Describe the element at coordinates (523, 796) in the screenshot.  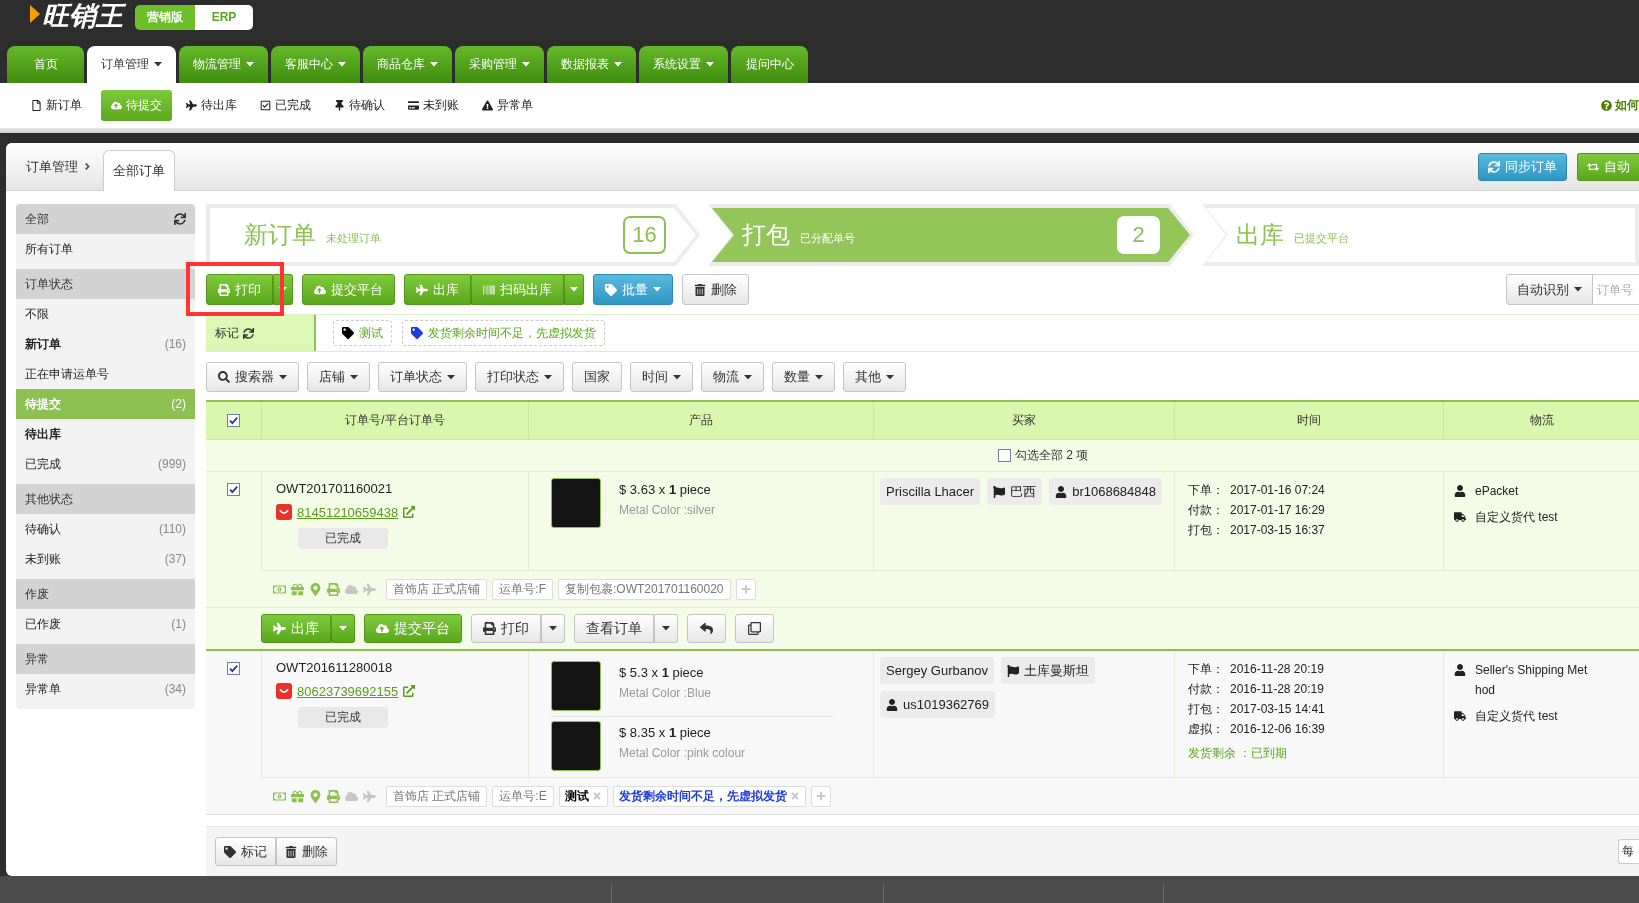
I see `order-info: 运单号:E` at that location.